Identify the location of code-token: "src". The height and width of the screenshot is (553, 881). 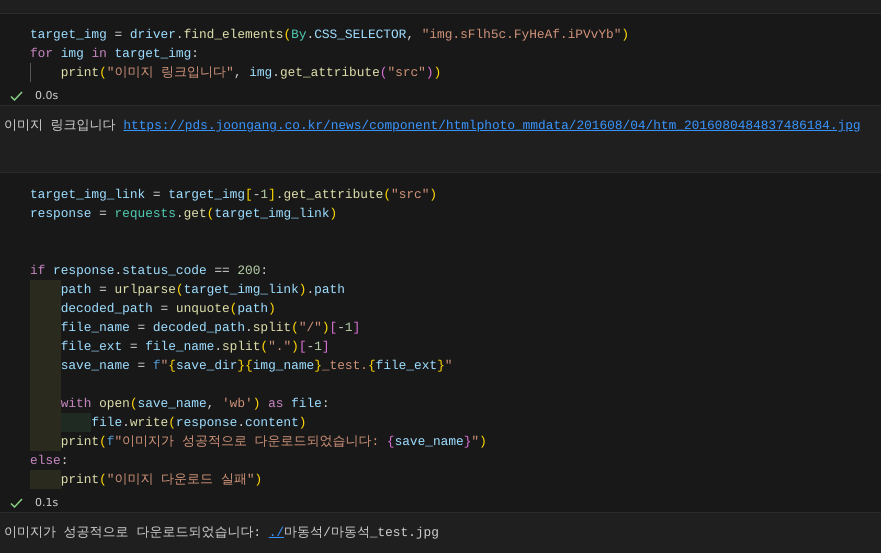
(406, 73).